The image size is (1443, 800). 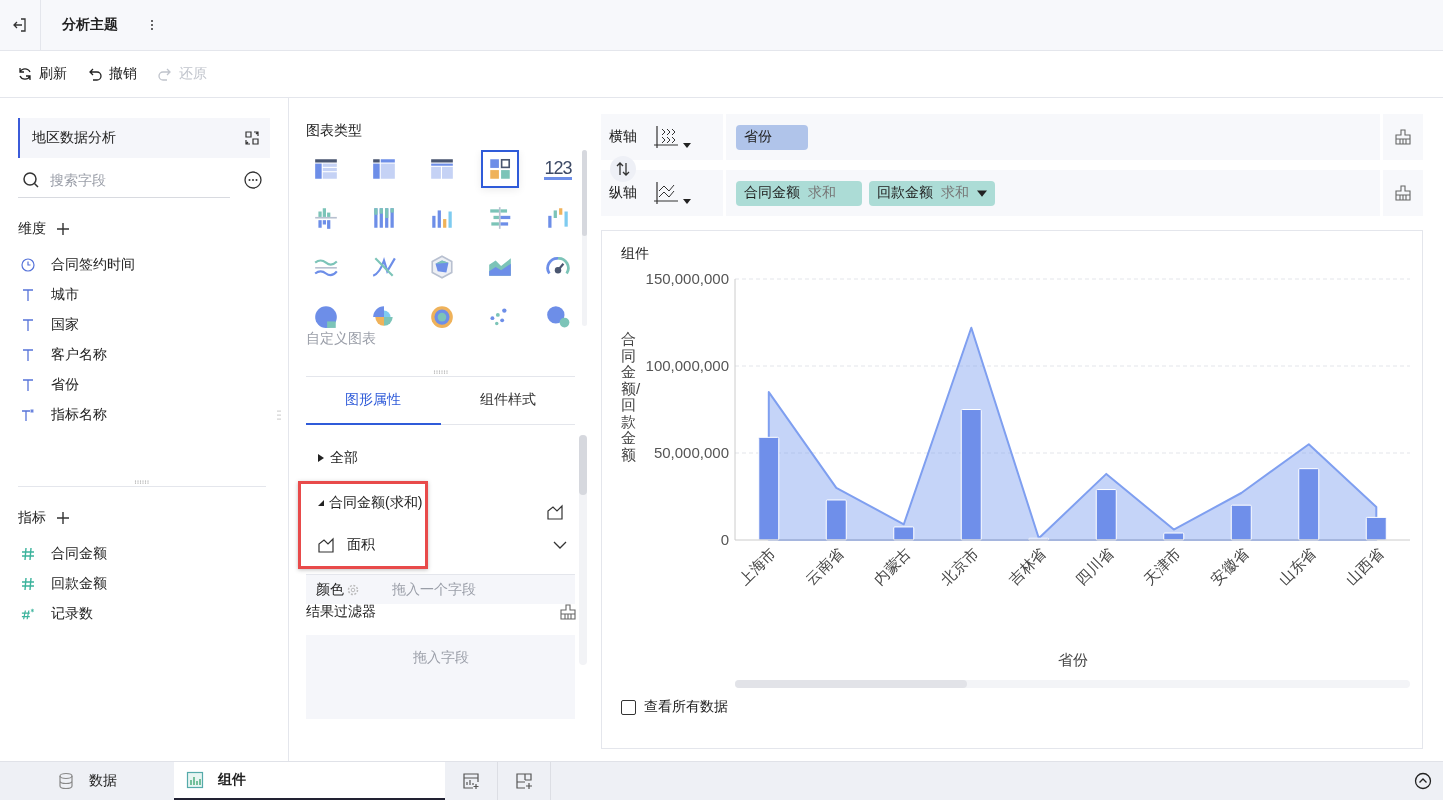 What do you see at coordinates (341, 612) in the screenshot?
I see `section-title: 结果过滤器` at bounding box center [341, 612].